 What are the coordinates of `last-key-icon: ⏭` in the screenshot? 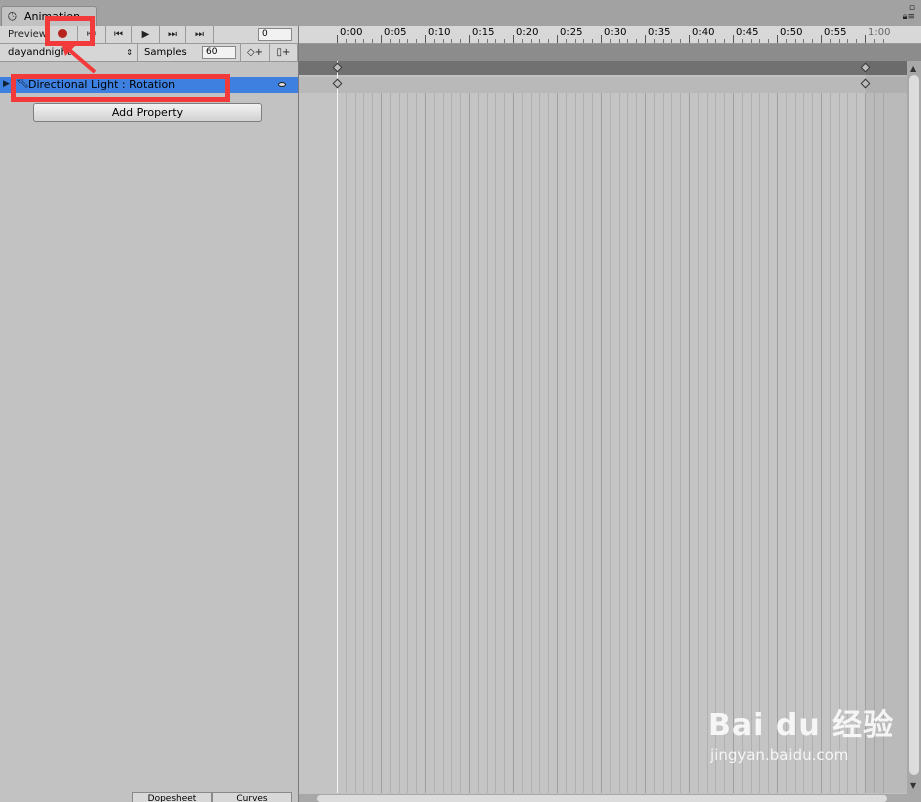 It's located at (199, 34).